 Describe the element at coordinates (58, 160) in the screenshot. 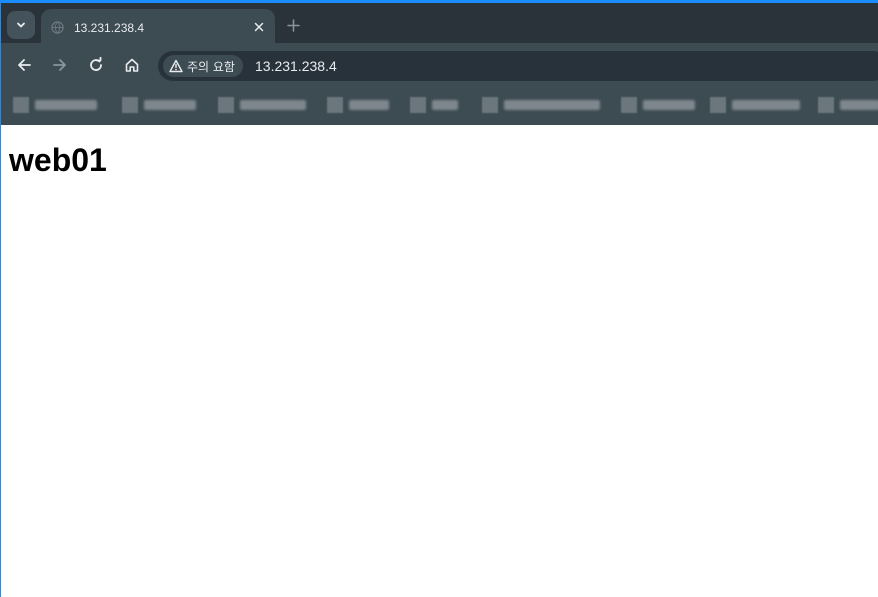

I see `page-heading: web01` at that location.